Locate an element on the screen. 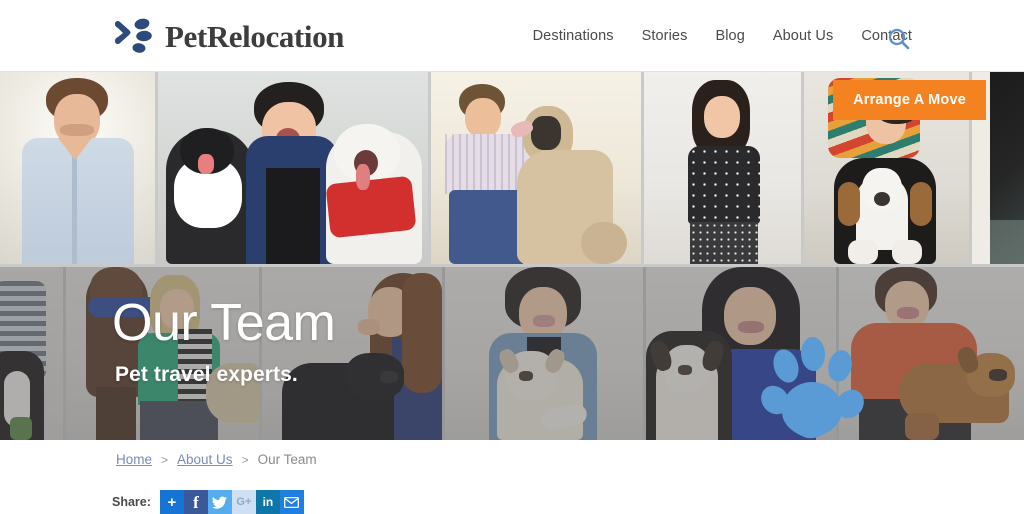 The height and width of the screenshot is (514, 1024). breadcrumb-item-home: Home is located at coordinates (134, 459).